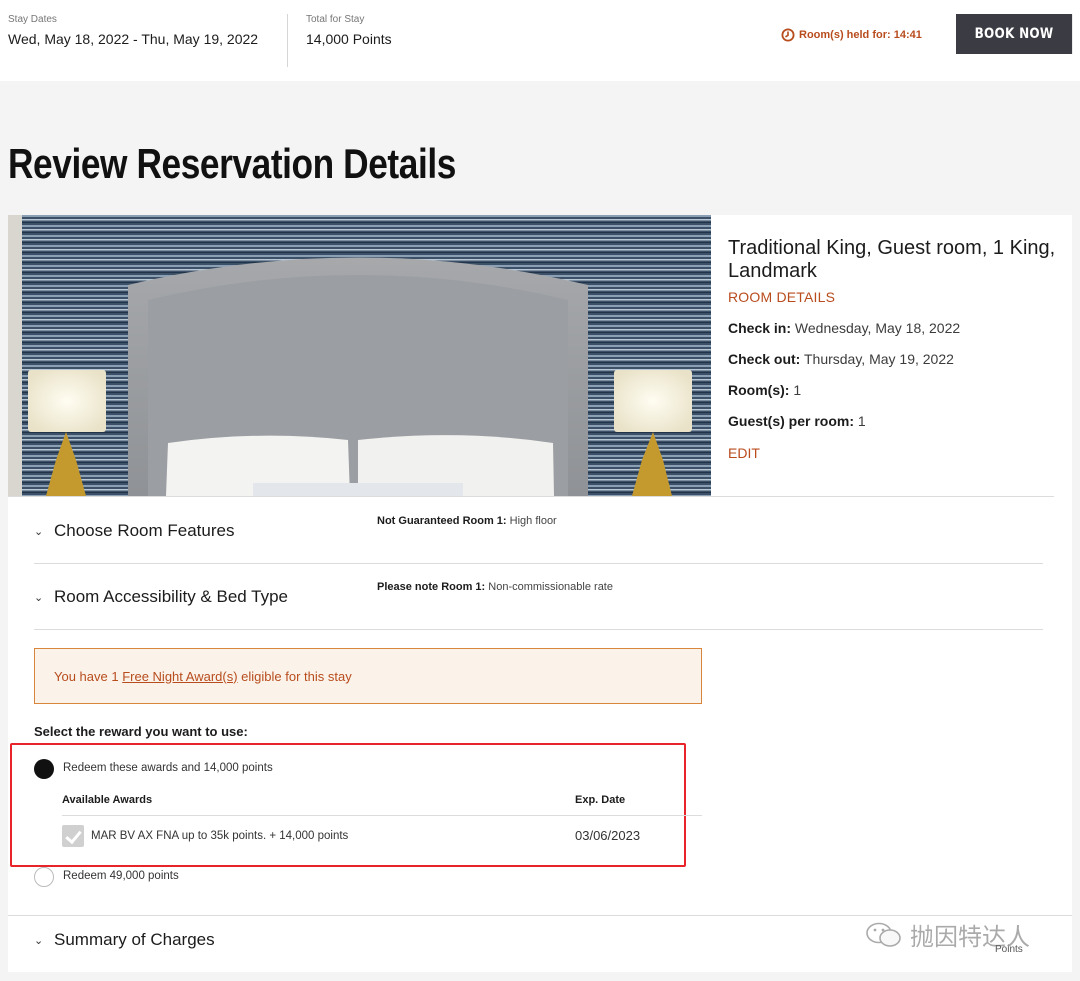 The image size is (1080, 981). What do you see at coordinates (883, 934) in the screenshot?
I see `wechat-icon` at bounding box center [883, 934].